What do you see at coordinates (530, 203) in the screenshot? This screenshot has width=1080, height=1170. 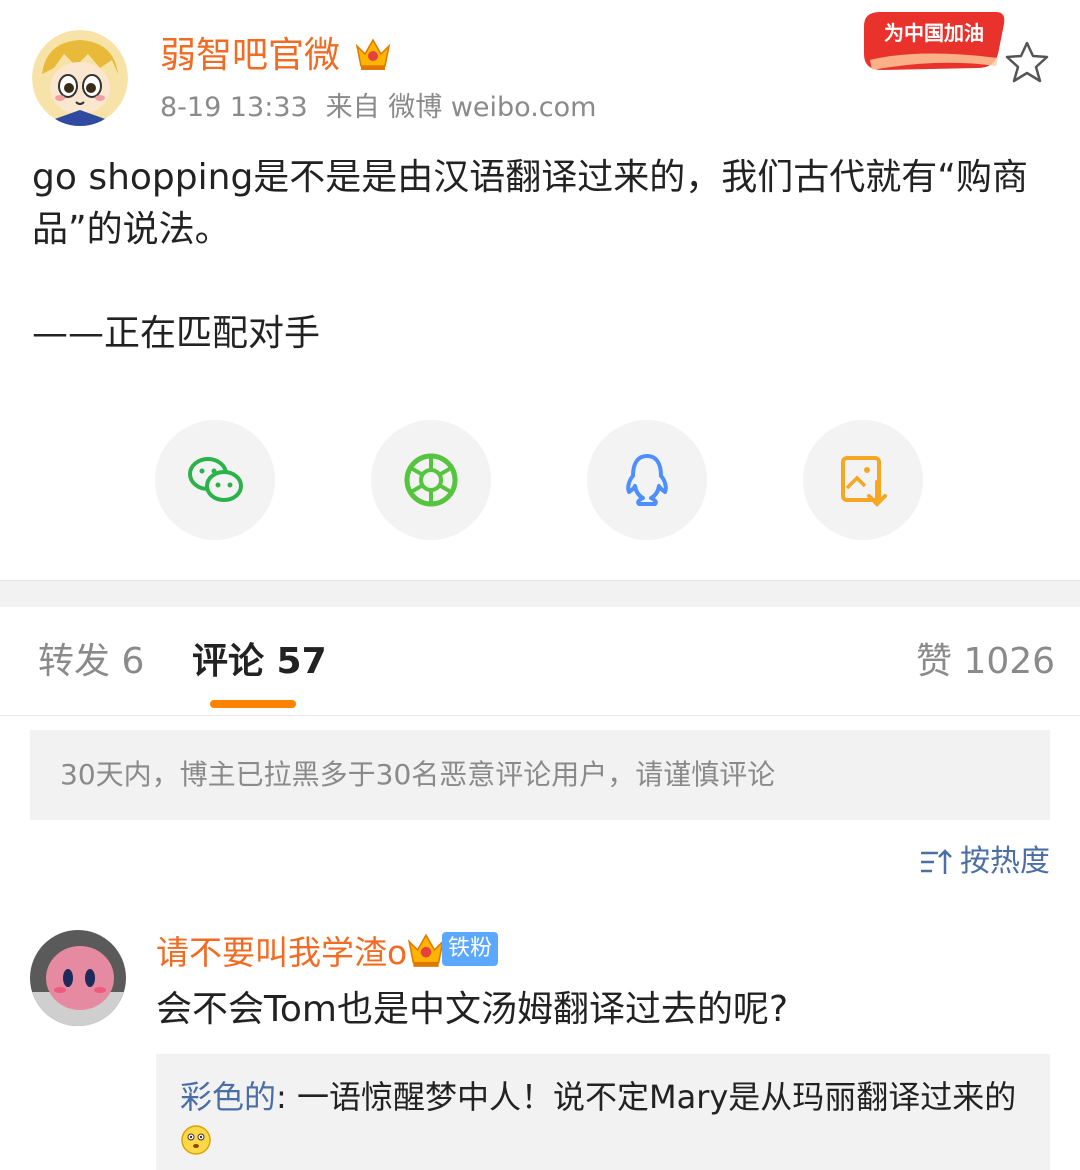 I see `post-text: go shopping是不是是由汉语翻译过来的，我们古代就有“购商品”的说法。` at bounding box center [530, 203].